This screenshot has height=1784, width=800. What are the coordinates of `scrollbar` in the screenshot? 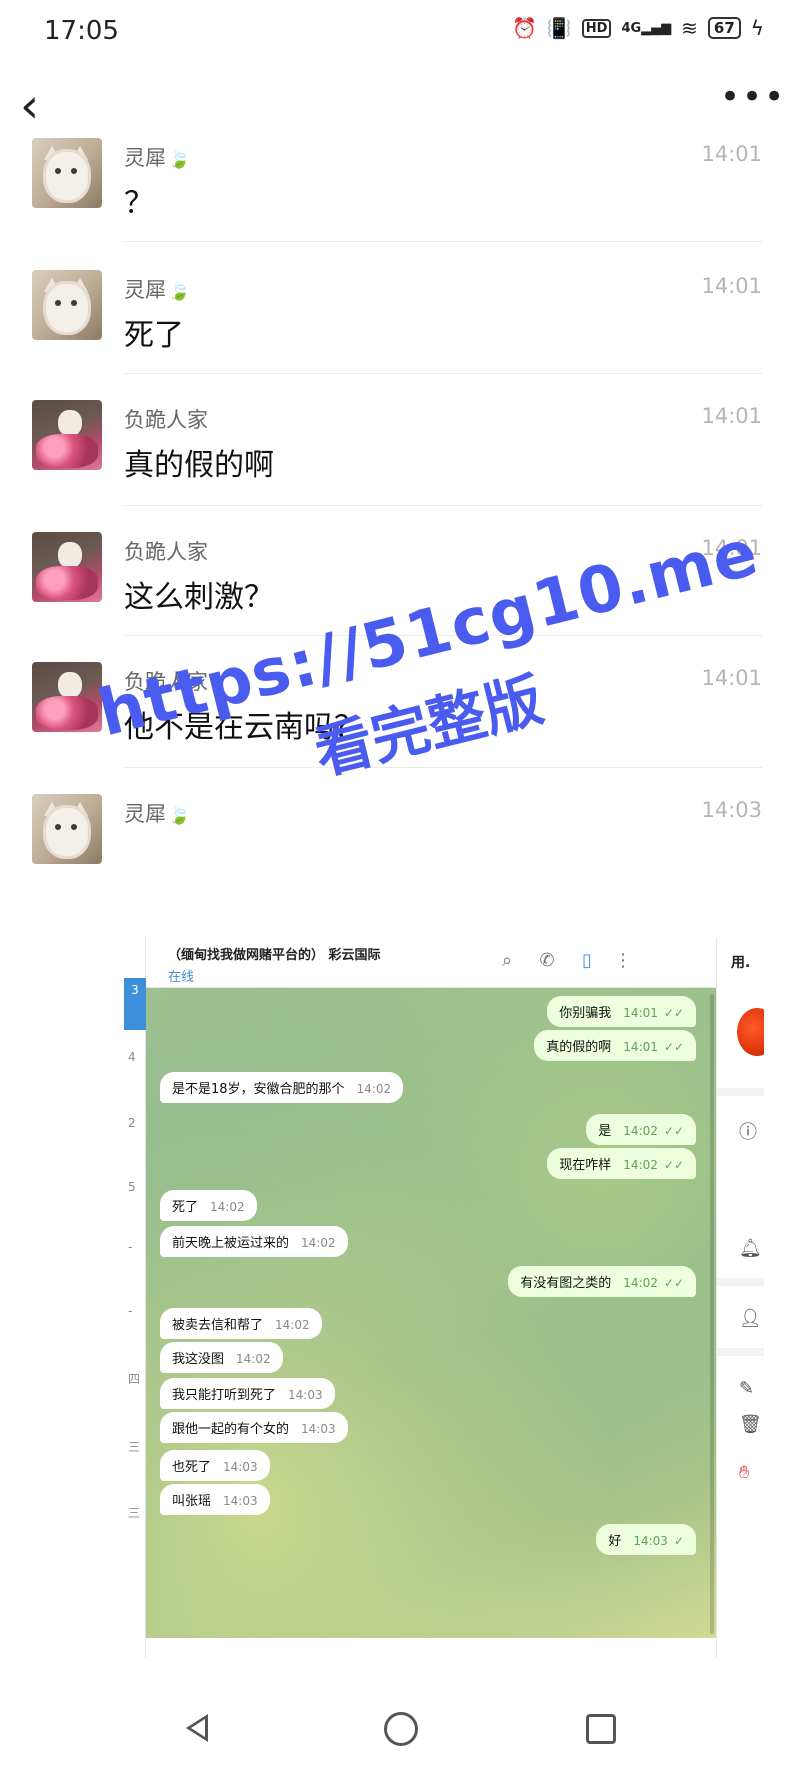 It's located at (712, 1314).